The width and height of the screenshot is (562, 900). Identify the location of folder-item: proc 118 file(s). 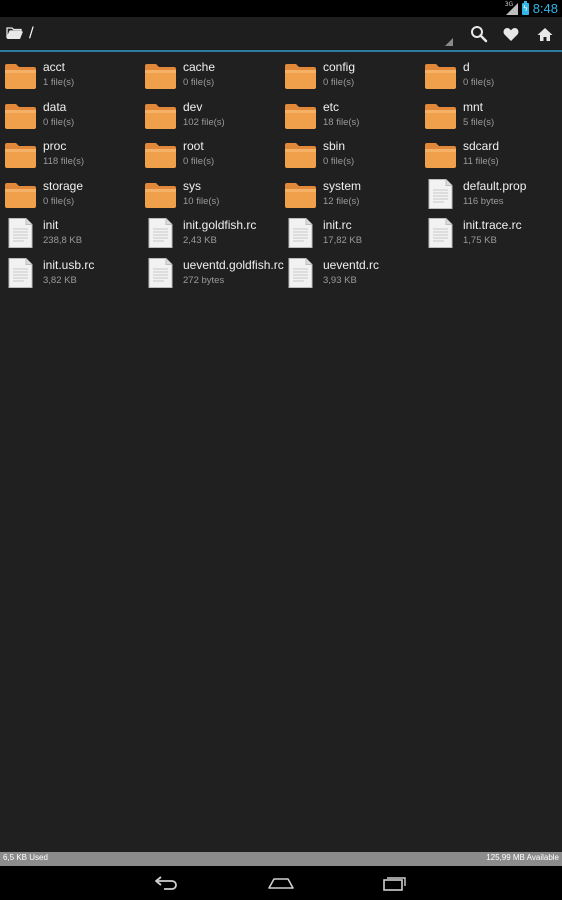
(70, 155).